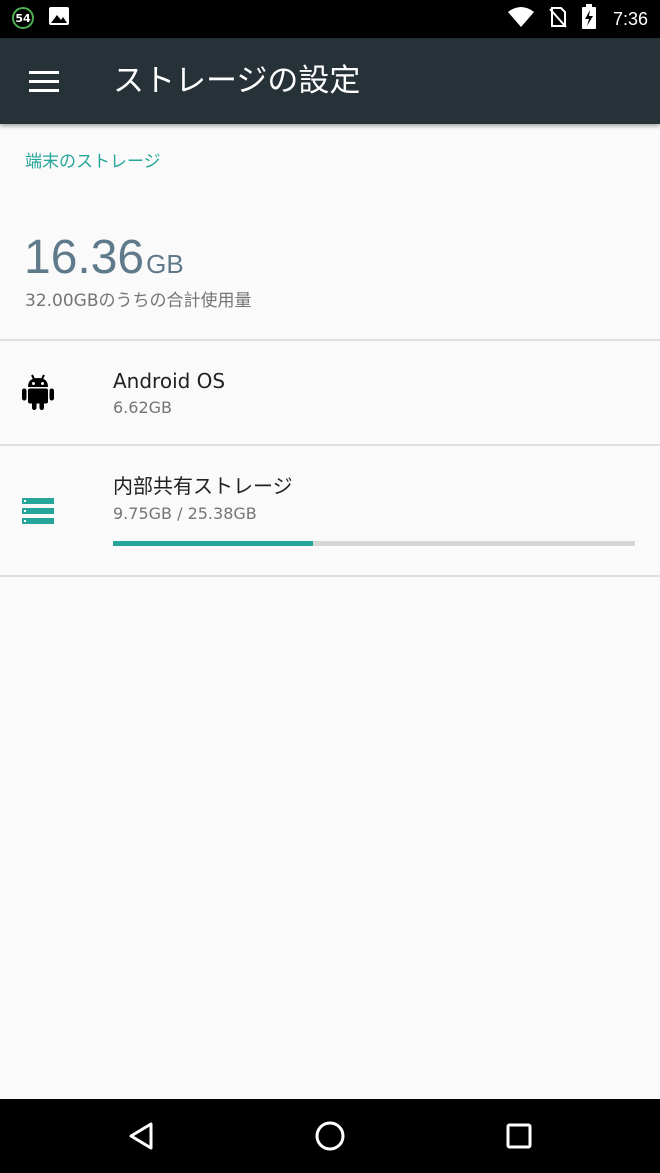 This screenshot has width=660, height=1173. Describe the element at coordinates (38, 513) in the screenshot. I see `storage-icon` at that location.